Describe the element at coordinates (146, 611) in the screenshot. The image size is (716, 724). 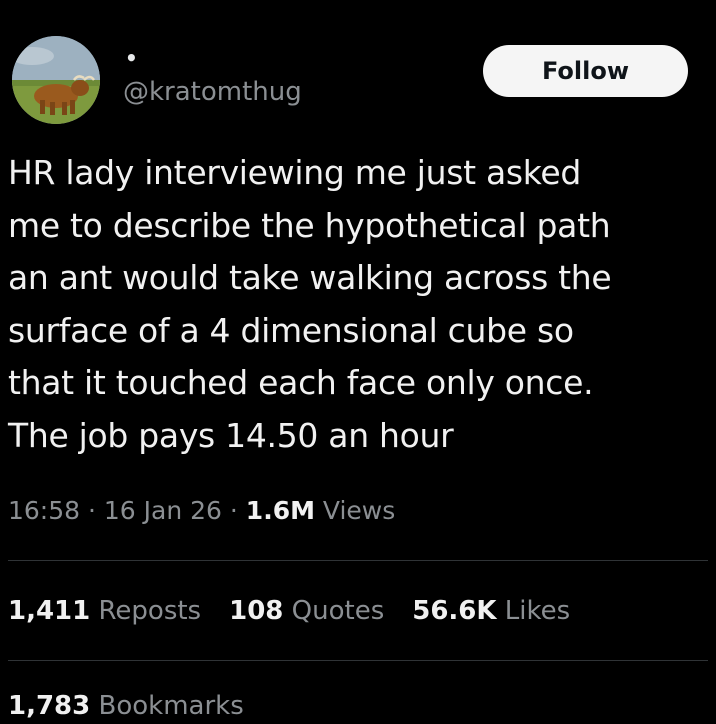
I see `reposts-label: Reposts` at that location.